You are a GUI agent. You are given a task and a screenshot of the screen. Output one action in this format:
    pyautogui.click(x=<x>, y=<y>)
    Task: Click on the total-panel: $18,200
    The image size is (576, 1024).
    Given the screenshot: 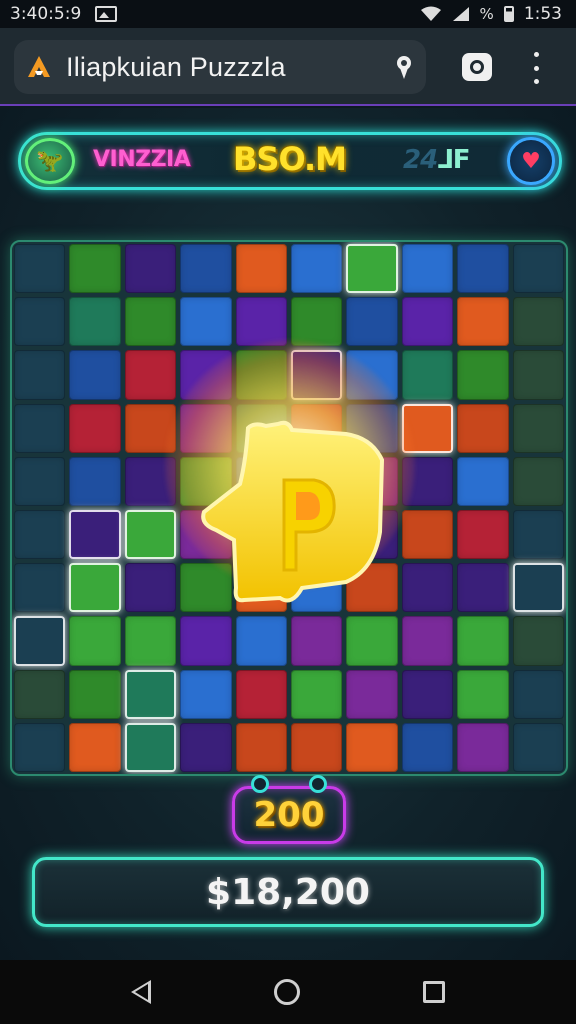 What is the action you would take?
    pyautogui.click(x=288, y=892)
    